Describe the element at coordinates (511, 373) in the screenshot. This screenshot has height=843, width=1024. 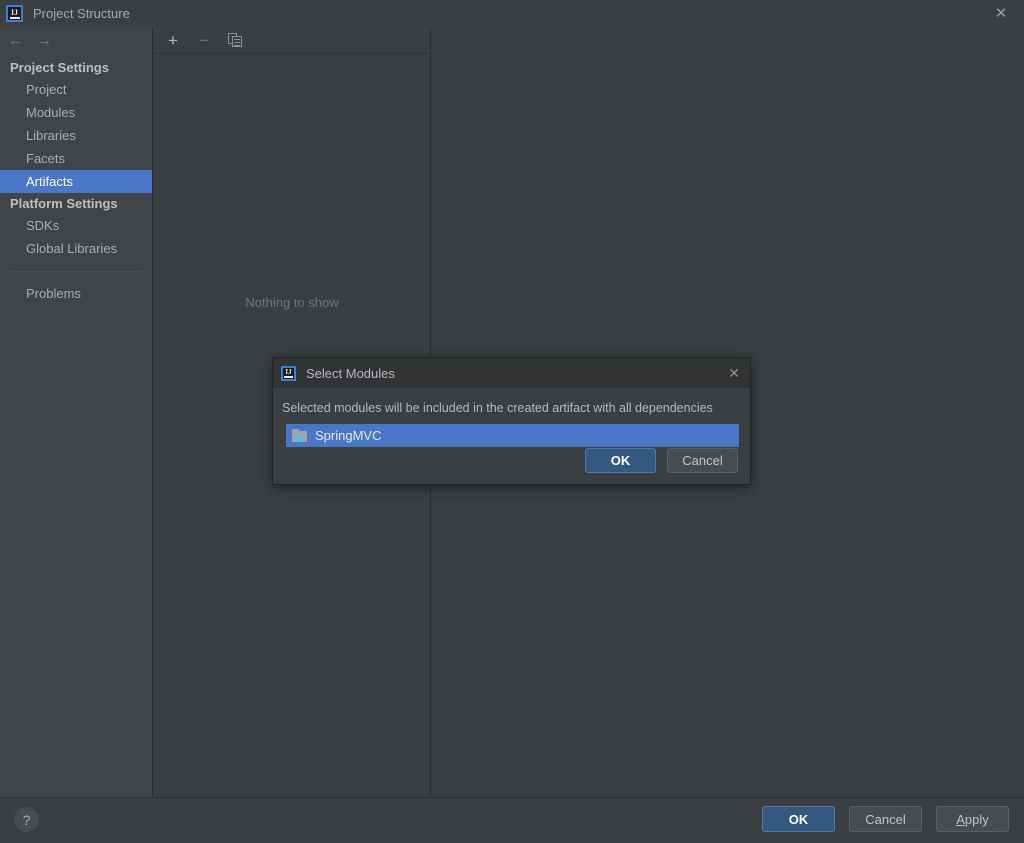
I see `dialog-titlebar: IJ Select Modules ✕` at that location.